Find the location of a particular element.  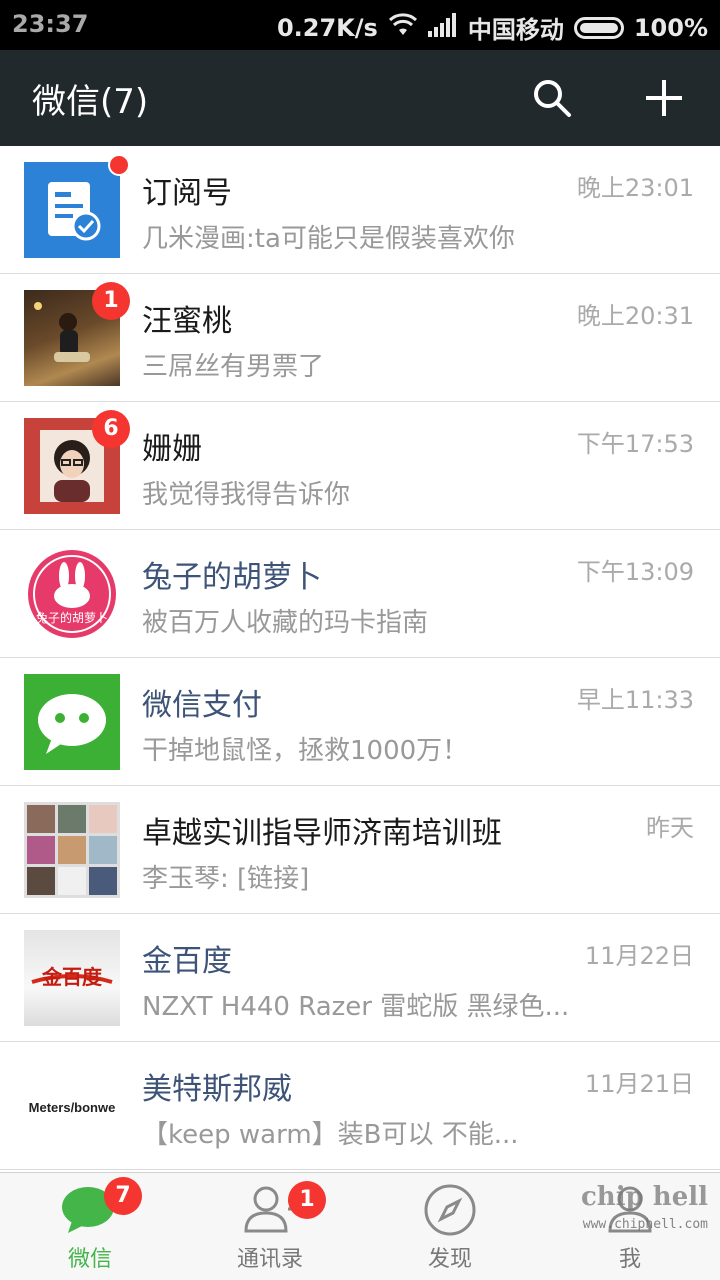

unread-badge: 6 is located at coordinates (111, 429).